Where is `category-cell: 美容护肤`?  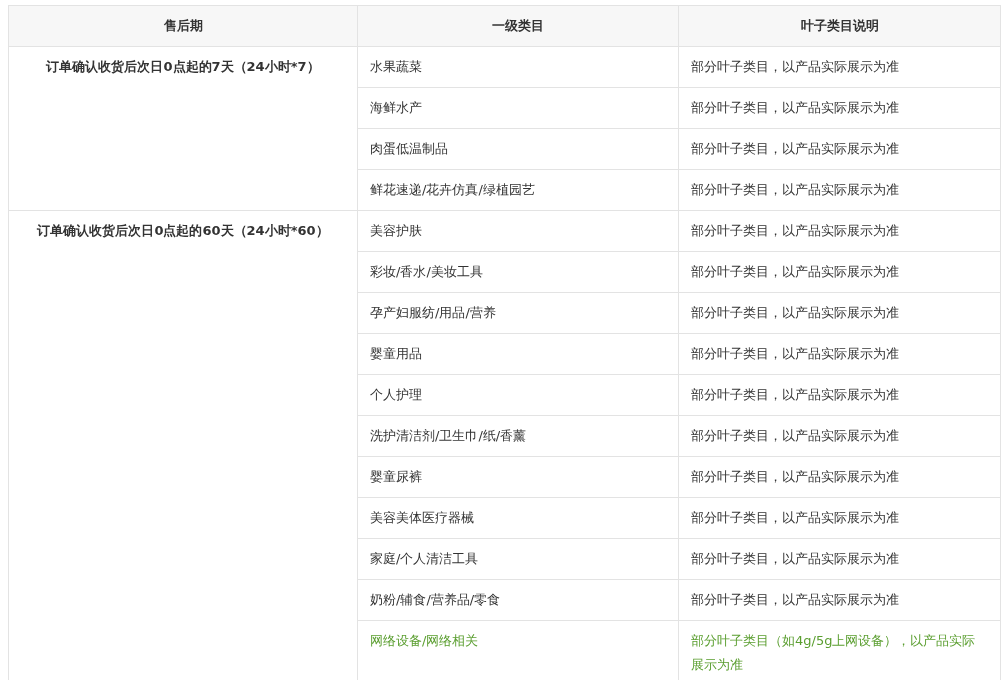 category-cell: 美容护肤 is located at coordinates (518, 231).